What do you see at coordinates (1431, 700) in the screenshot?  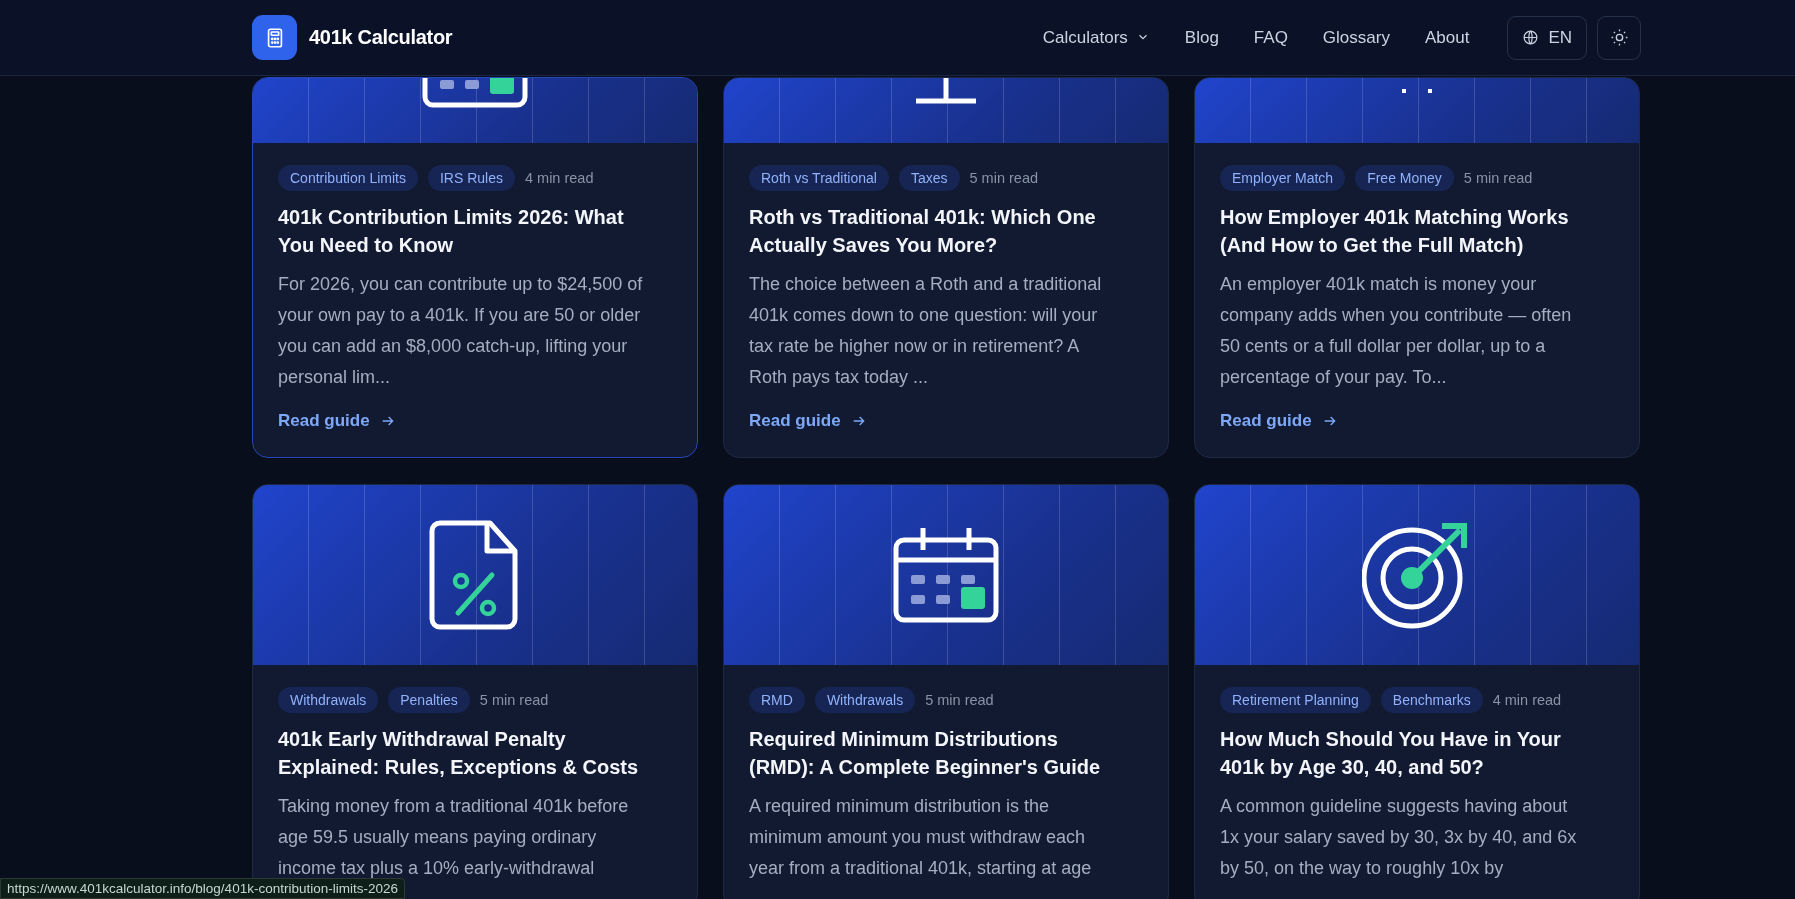 I see `tag: Benchmarks` at bounding box center [1431, 700].